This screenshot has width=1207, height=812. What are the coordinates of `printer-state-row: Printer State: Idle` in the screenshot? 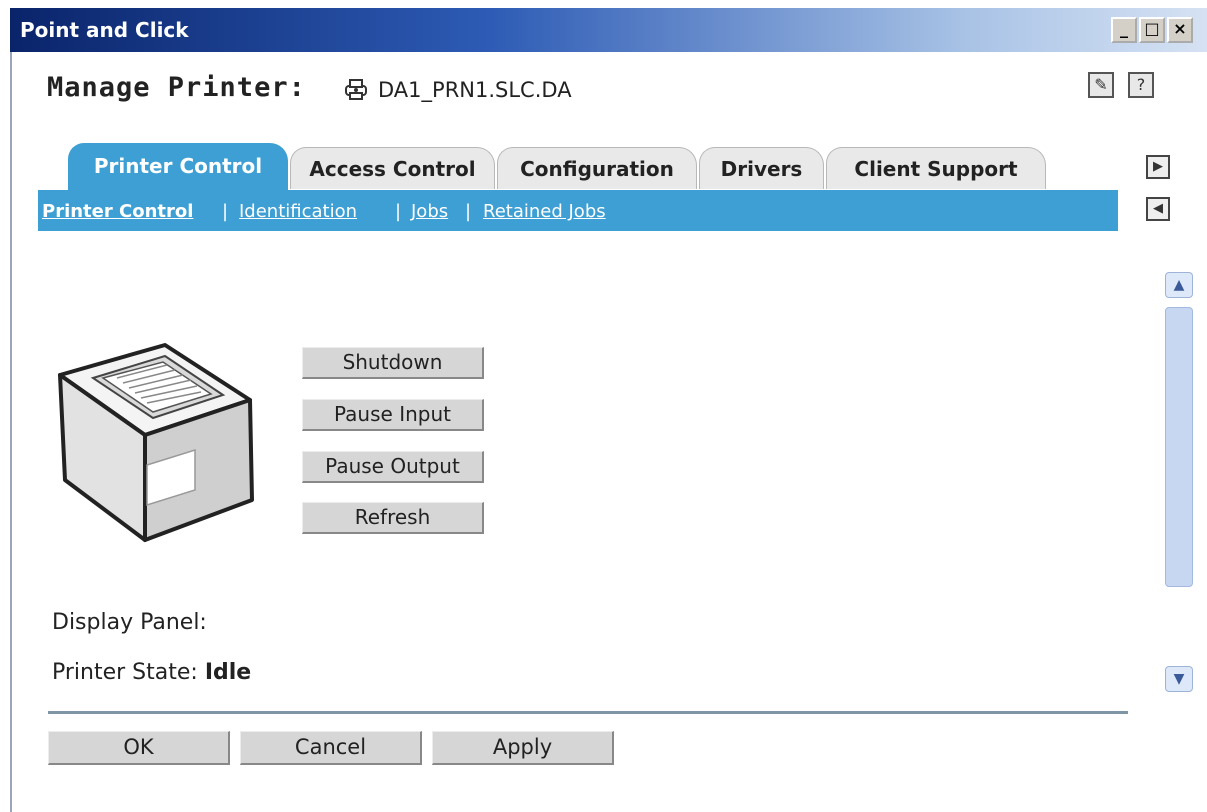 It's located at (151, 672).